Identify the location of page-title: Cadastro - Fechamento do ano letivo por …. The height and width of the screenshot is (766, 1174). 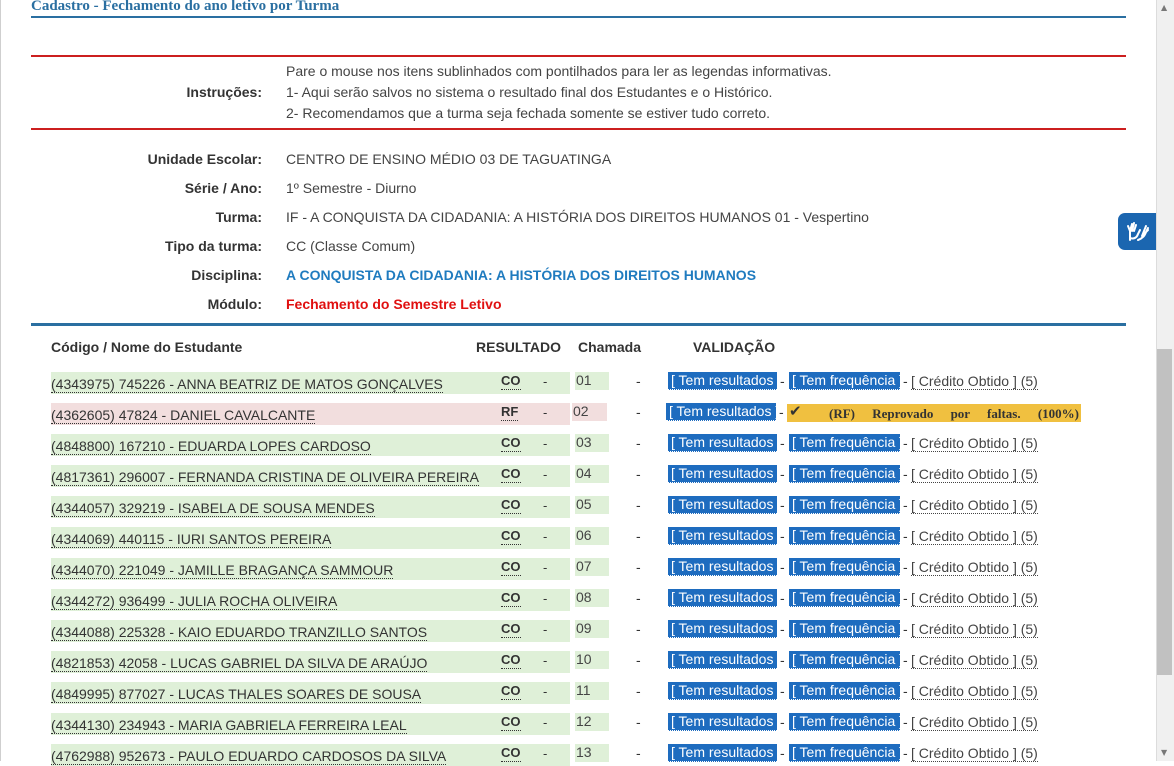
(185, 7).